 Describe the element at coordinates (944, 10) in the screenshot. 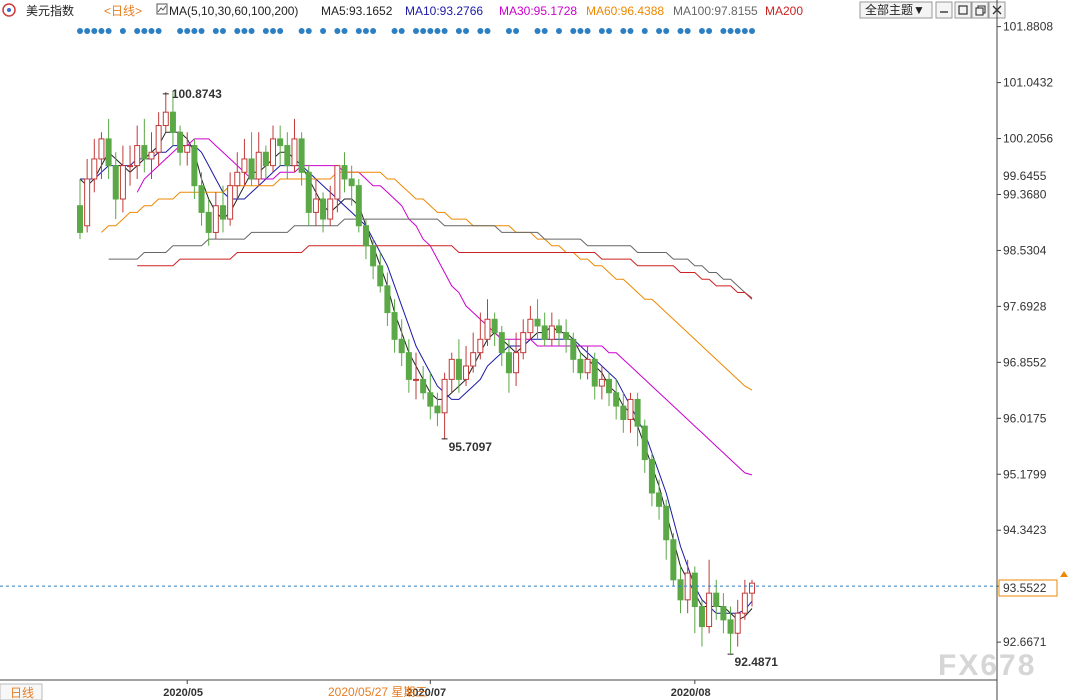

I see `minimize-button` at that location.